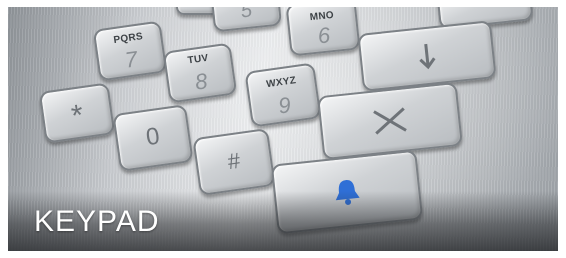 This screenshot has width=566, height=258. I want to click on key-0: 0, so click(153, 138).